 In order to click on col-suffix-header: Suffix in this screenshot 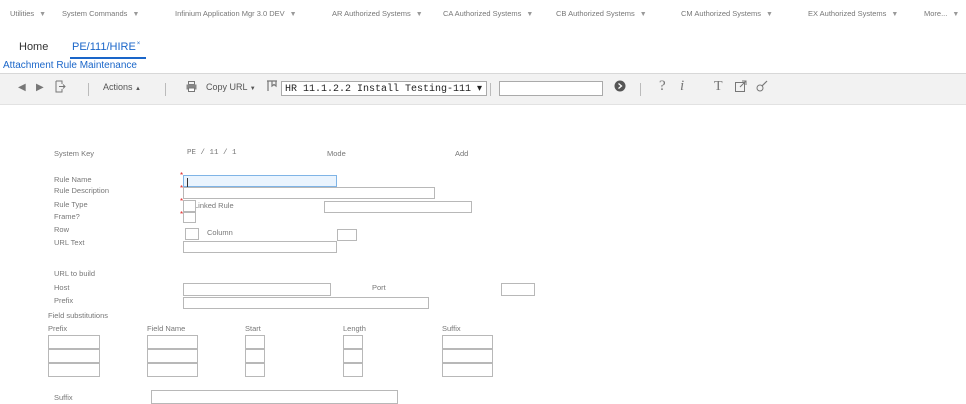, I will do `click(451, 328)`.